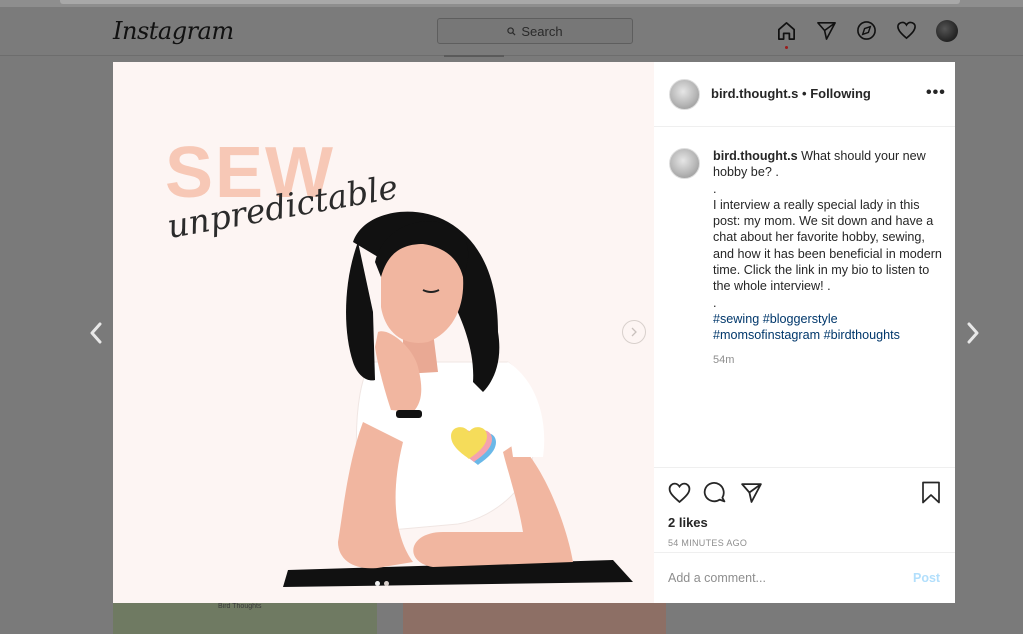 This screenshot has height=634, width=1023. I want to click on caption-time: 54m, so click(724, 360).